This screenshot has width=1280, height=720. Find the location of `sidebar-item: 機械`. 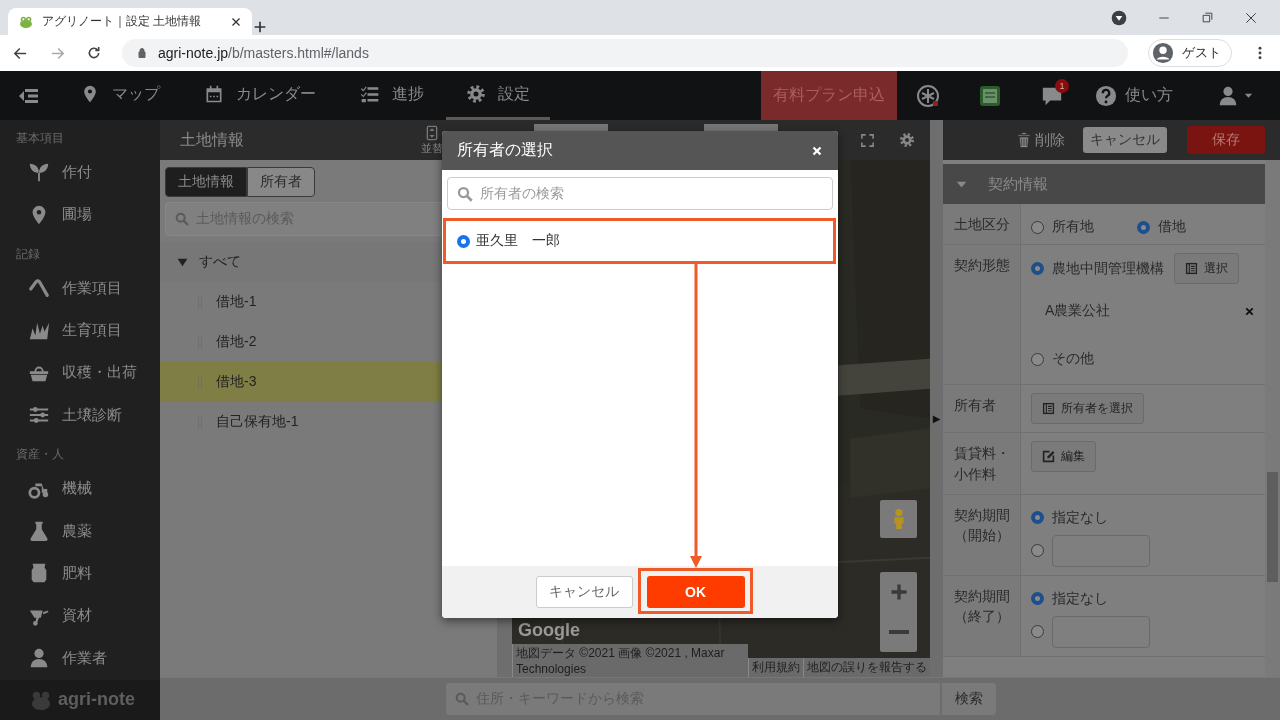

sidebar-item: 機械 is located at coordinates (80, 488).